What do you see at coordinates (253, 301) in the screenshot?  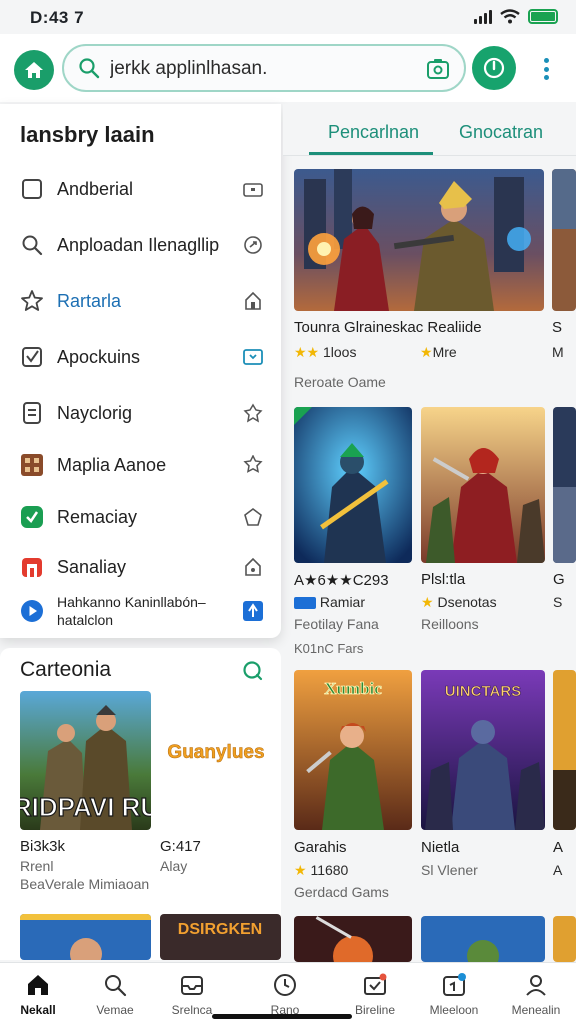 I see `house-icon` at bounding box center [253, 301].